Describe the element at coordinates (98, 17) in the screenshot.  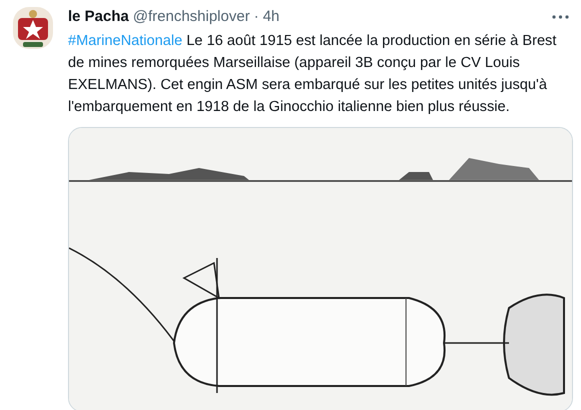
I see `author-name: le Pacha` at that location.